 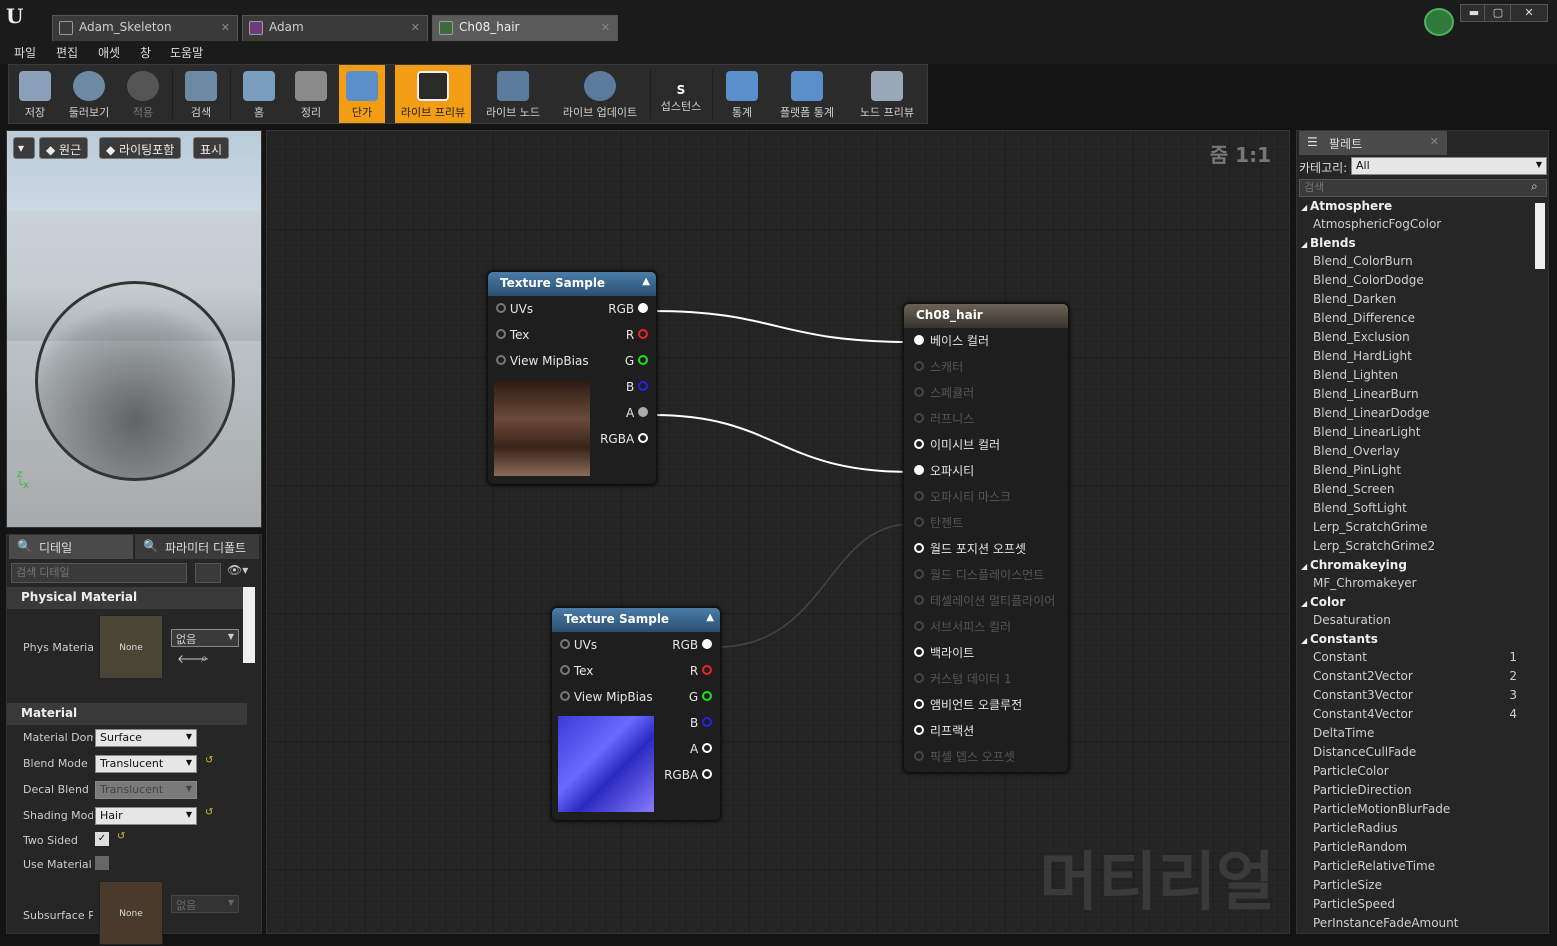 I want to click on palette-item: Blend_LinearLight, so click(x=1416, y=434).